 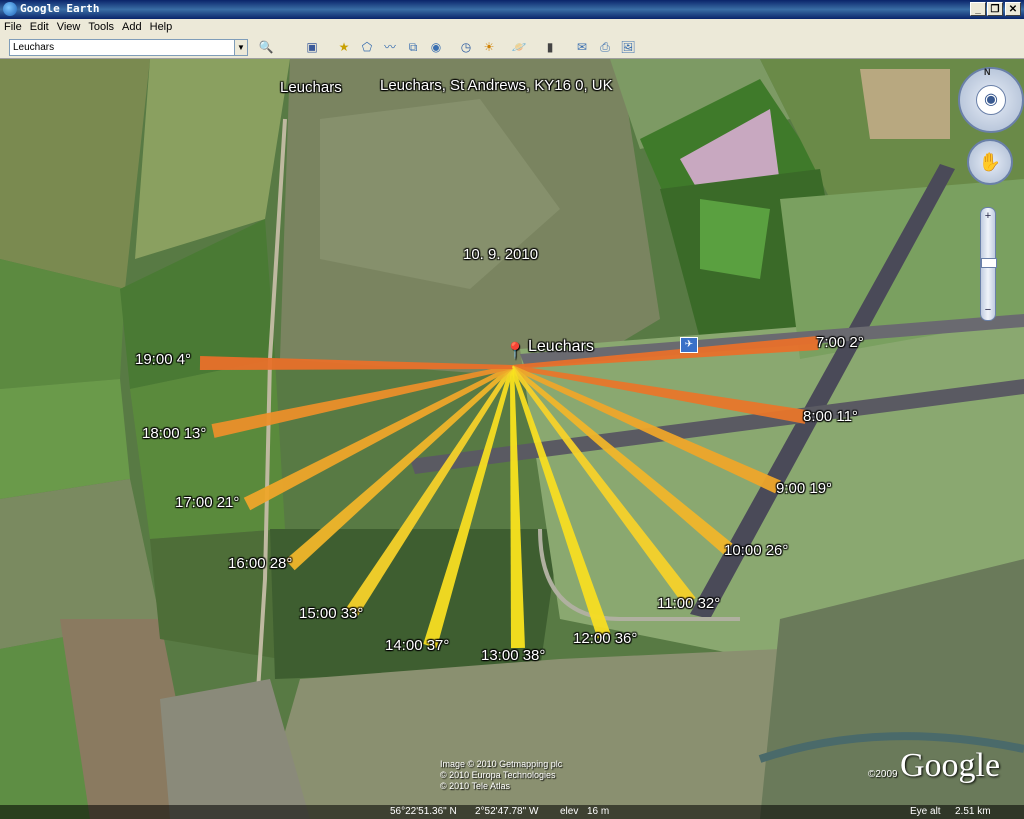 What do you see at coordinates (413, 47) in the screenshot?
I see `image-overlay-icon: ⧉` at bounding box center [413, 47].